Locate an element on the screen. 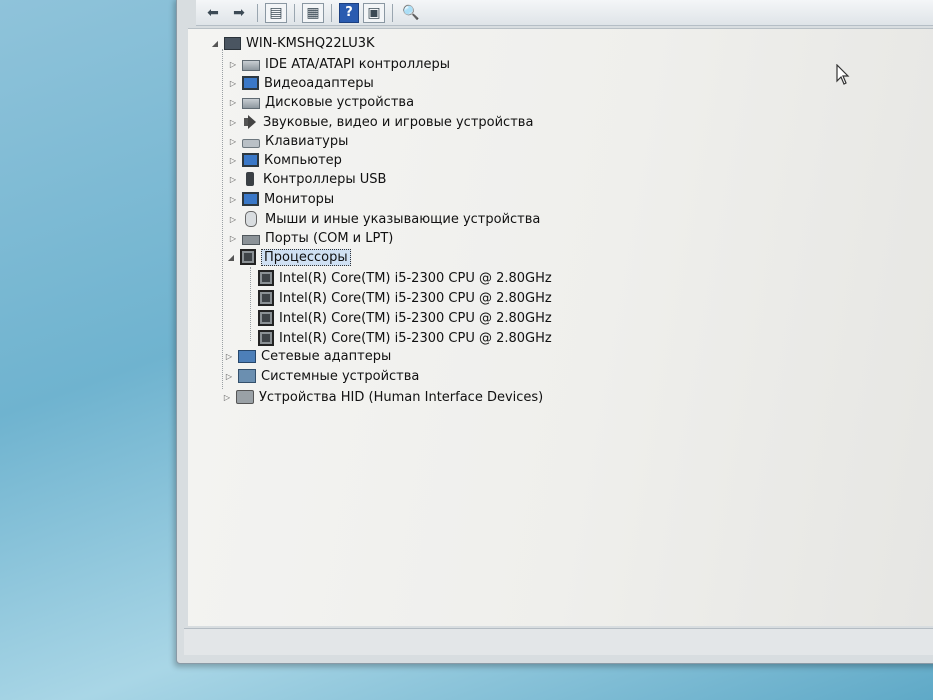 The width and height of the screenshot is (933, 700). tree-item-system: ▷ Системные устройства is located at coordinates (321, 376).